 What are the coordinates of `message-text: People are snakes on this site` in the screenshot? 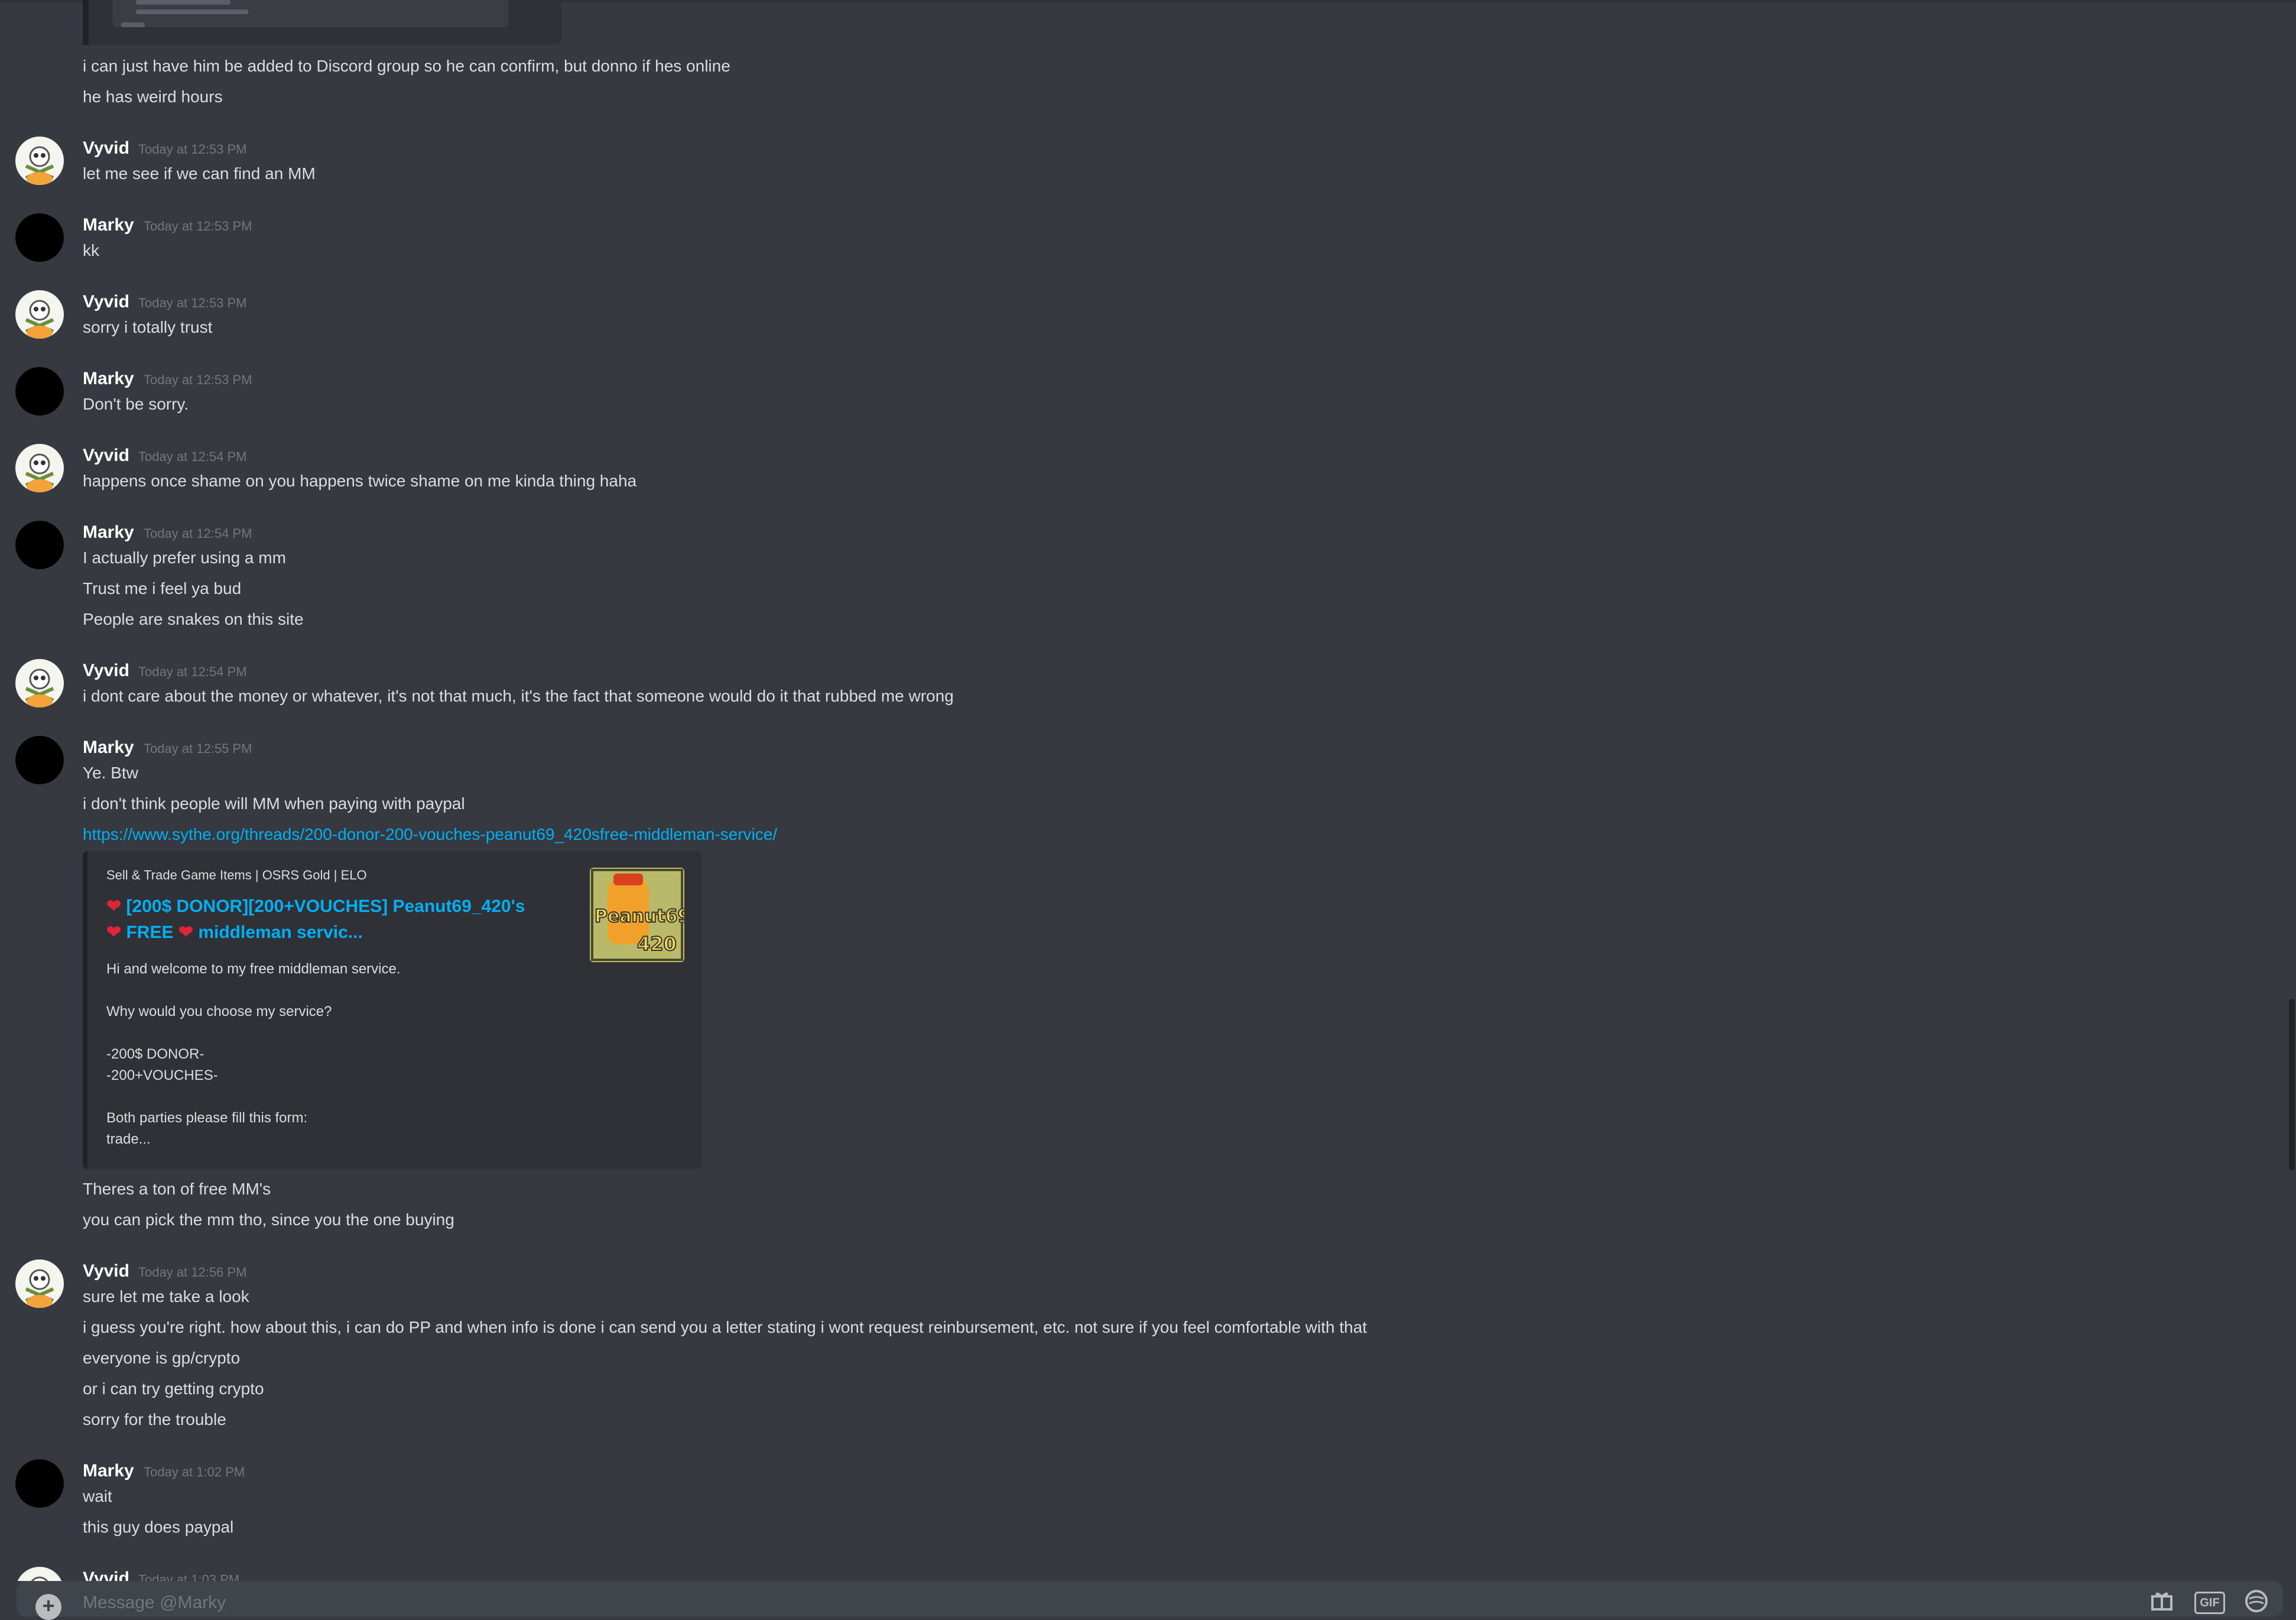 It's located at (193, 619).